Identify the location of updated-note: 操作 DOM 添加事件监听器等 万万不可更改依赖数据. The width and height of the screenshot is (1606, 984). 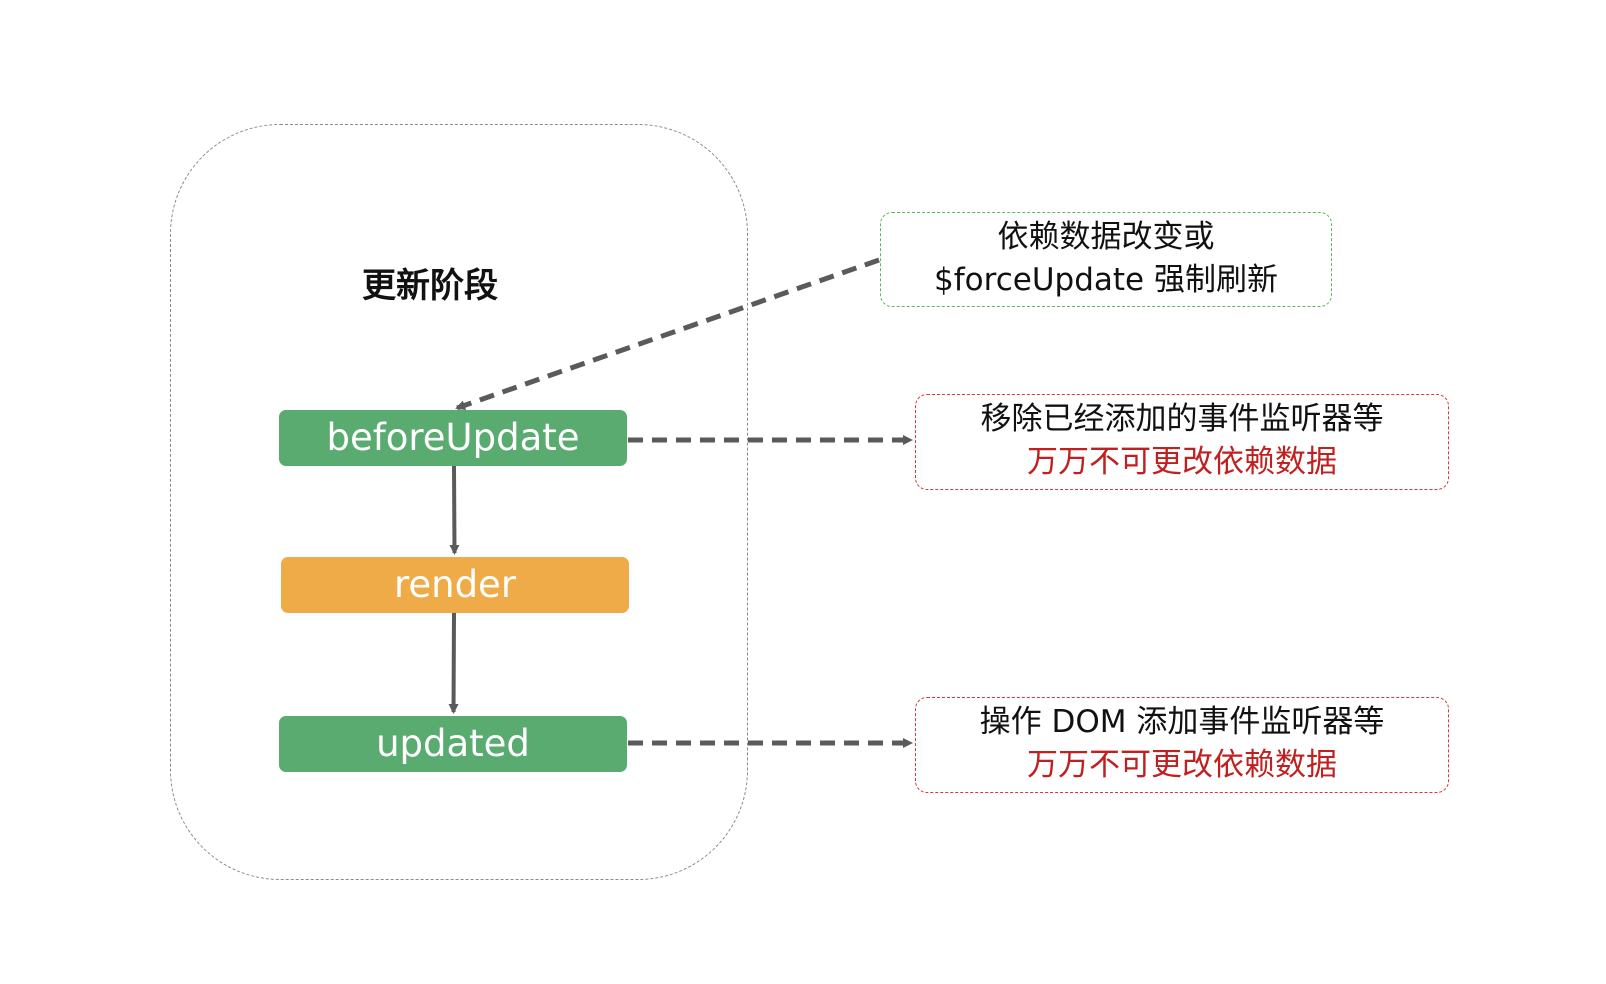
(1182, 745).